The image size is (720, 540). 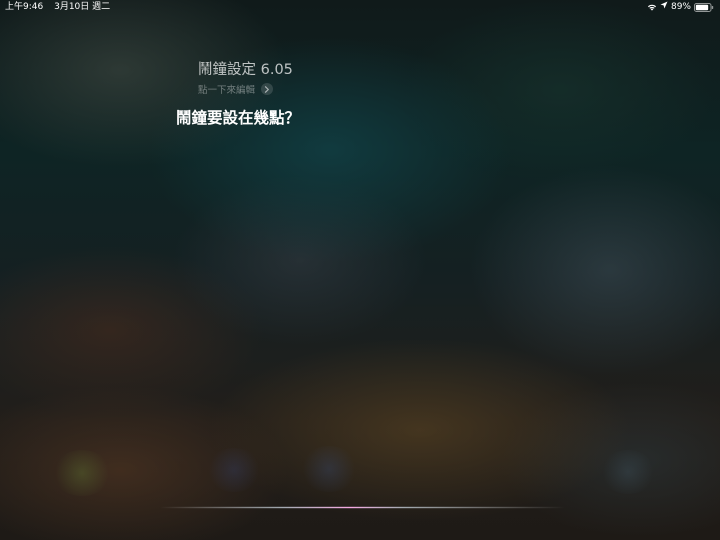 I want to click on siri-response-text: 鬧鐘要設在幾點？, so click(x=238, y=118).